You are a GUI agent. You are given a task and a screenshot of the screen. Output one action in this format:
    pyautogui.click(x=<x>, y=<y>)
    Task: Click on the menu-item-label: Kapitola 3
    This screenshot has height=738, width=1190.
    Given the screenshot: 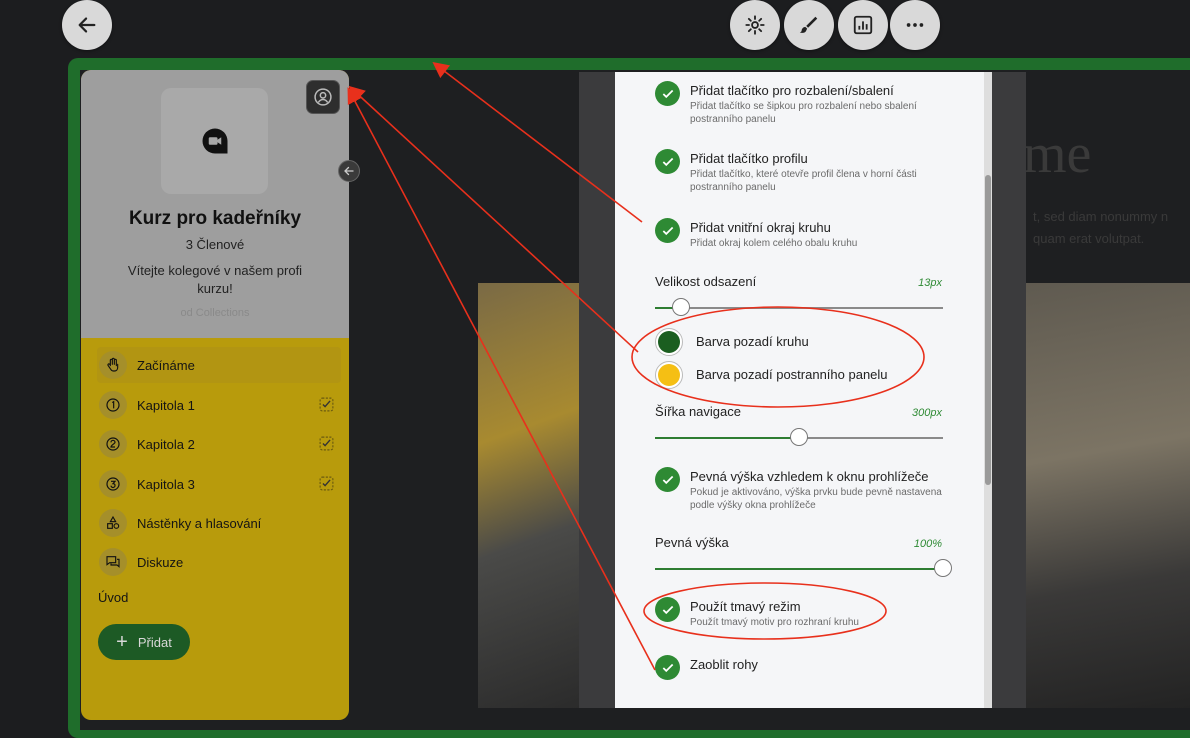 What is the action you would take?
    pyautogui.click(x=166, y=484)
    